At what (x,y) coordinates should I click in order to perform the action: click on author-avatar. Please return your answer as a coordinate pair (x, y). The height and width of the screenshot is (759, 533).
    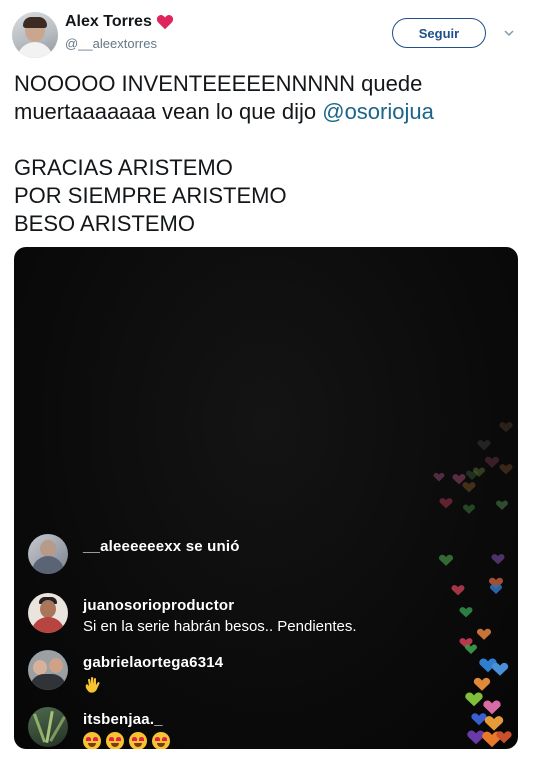
    Looking at the image, I should click on (35, 35).